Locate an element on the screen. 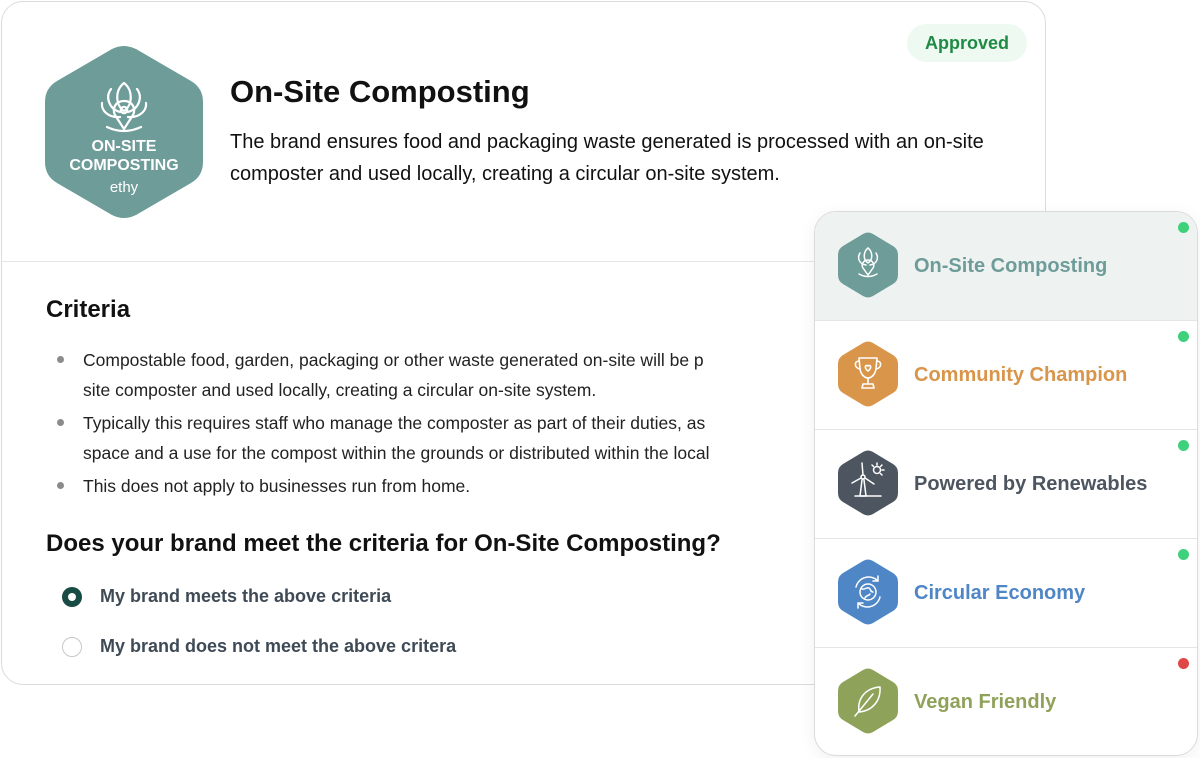  badge-line-1: ON-SITE is located at coordinates (124, 146).